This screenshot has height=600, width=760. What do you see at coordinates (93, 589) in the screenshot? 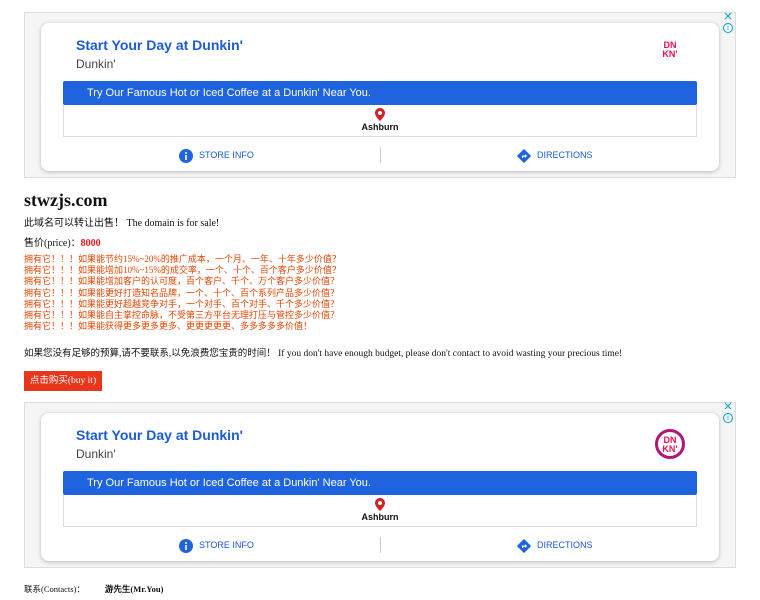
I see `contact-line: 联系(Contacts)： 游先生(Mr.You)` at bounding box center [93, 589].